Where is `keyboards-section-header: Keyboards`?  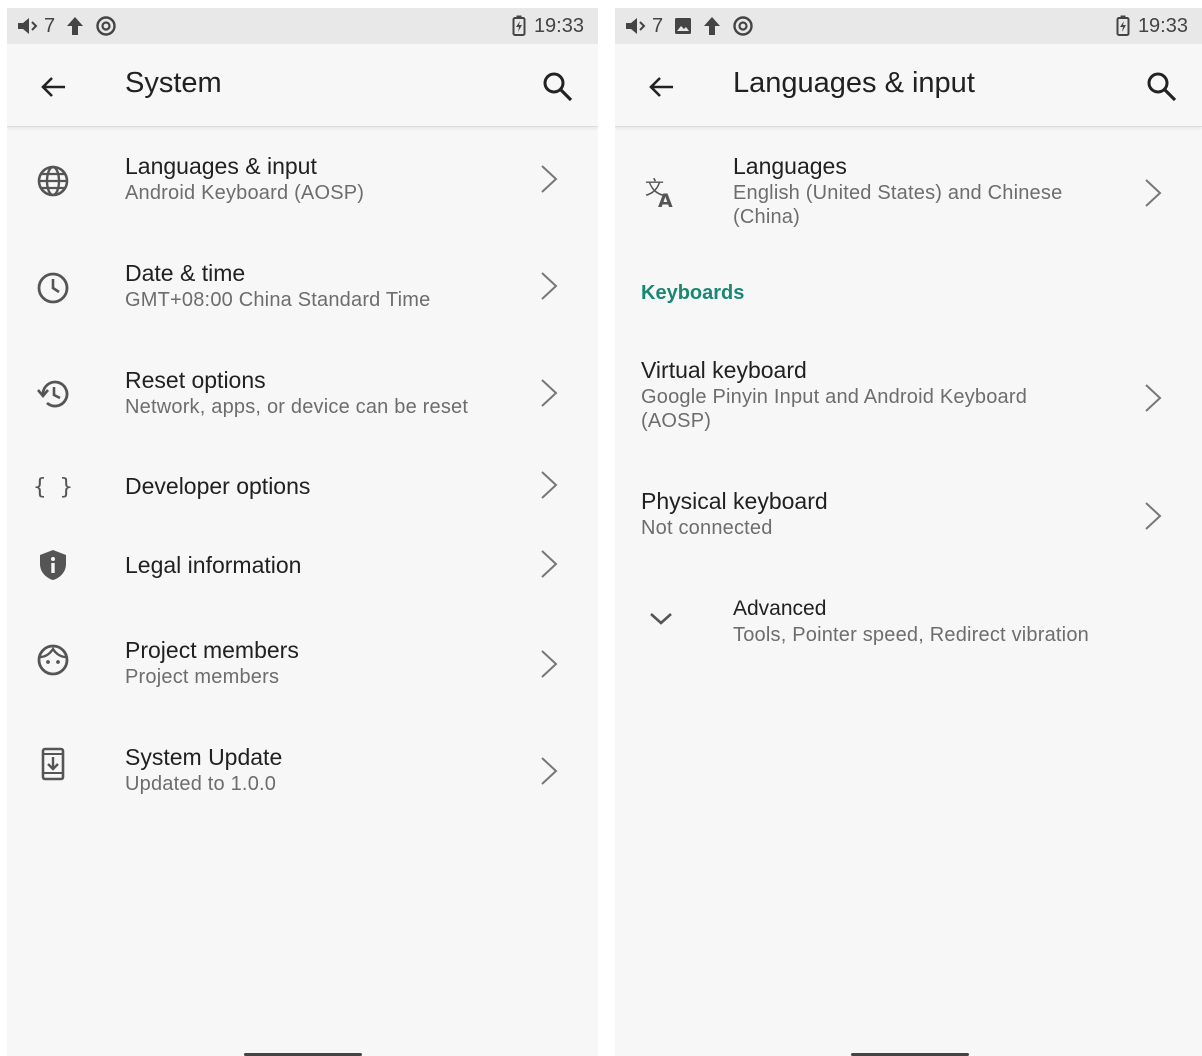 keyboards-section-header: Keyboards is located at coordinates (693, 293).